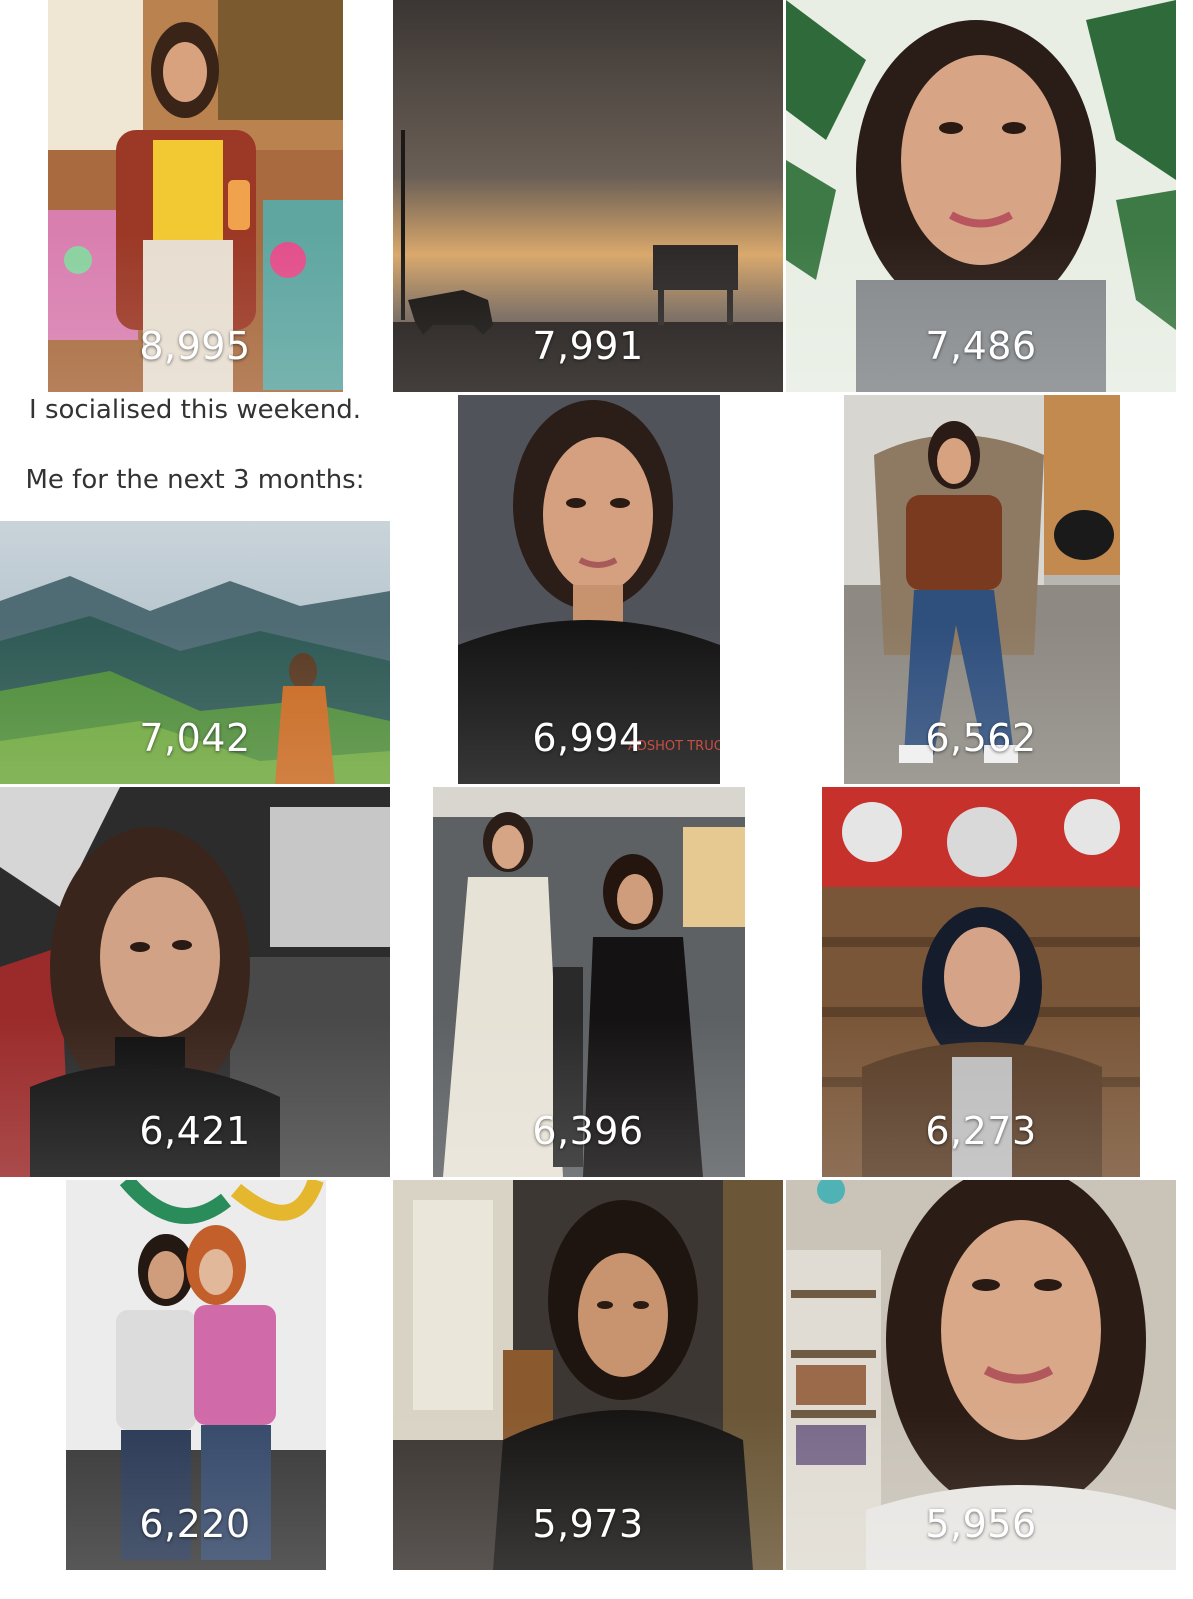 The image size is (1193, 1599). I want to click on photo-tile: 6,562, so click(981, 588).